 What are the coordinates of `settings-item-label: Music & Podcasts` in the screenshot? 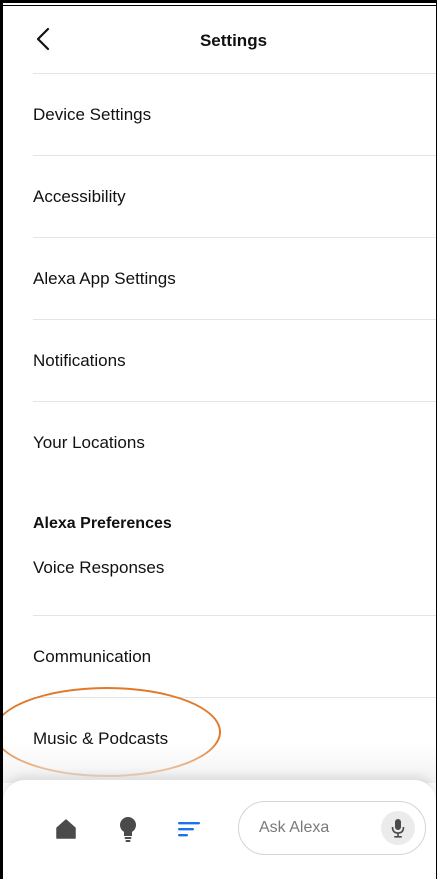 It's located at (101, 738).